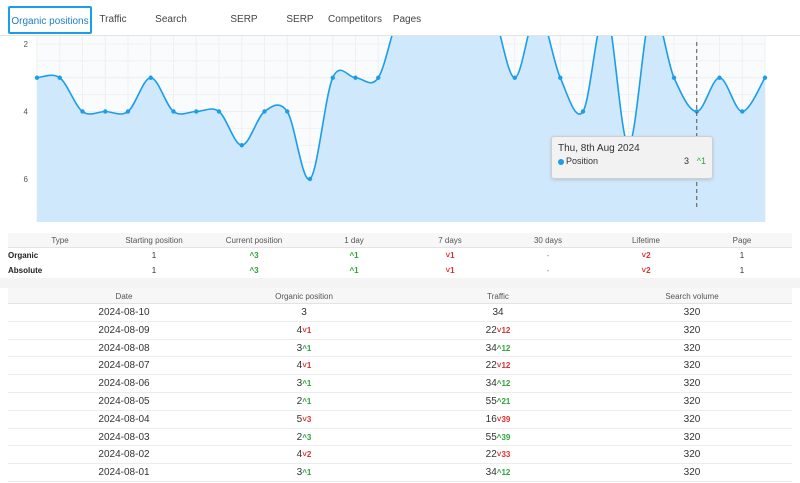 The height and width of the screenshot is (483, 800). I want to click on table-row: 2024-08-03 2^3 55^39 320, so click(400, 438).